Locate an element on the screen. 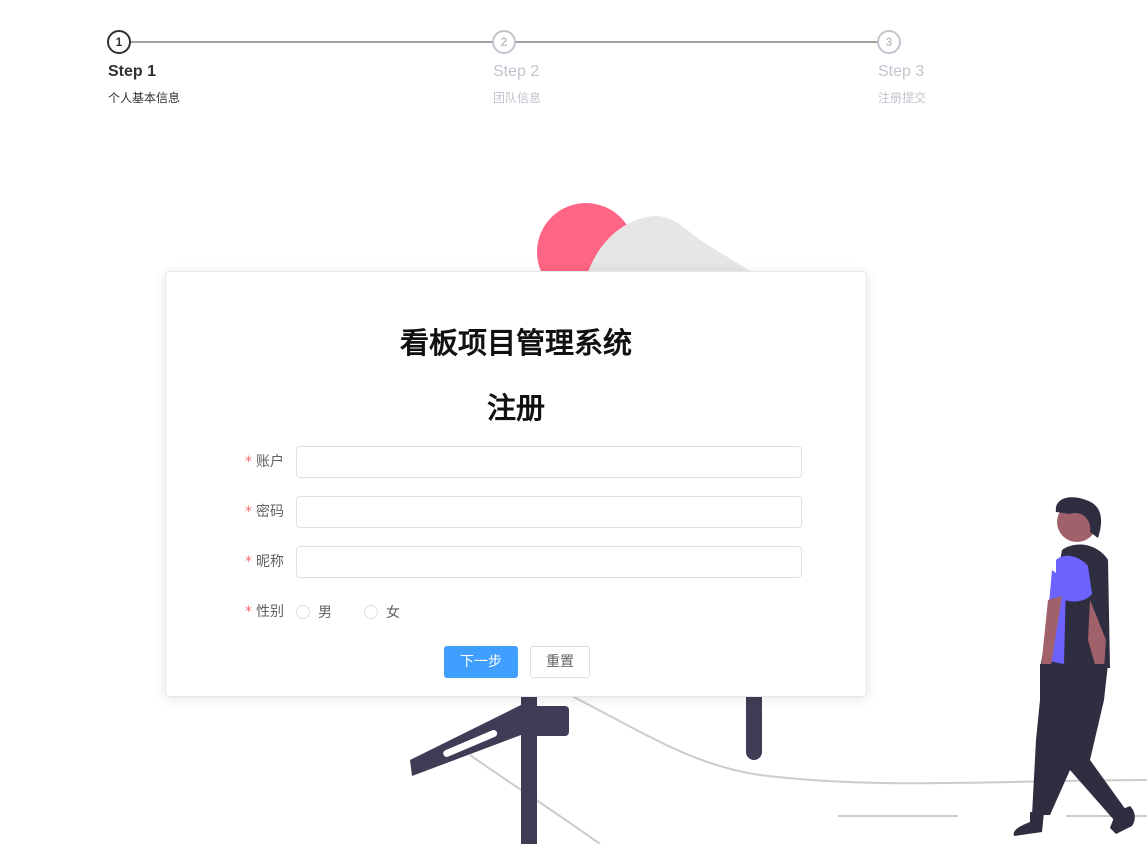 This screenshot has height=844, width=1147. step-3-title: Step 3 is located at coordinates (901, 71).